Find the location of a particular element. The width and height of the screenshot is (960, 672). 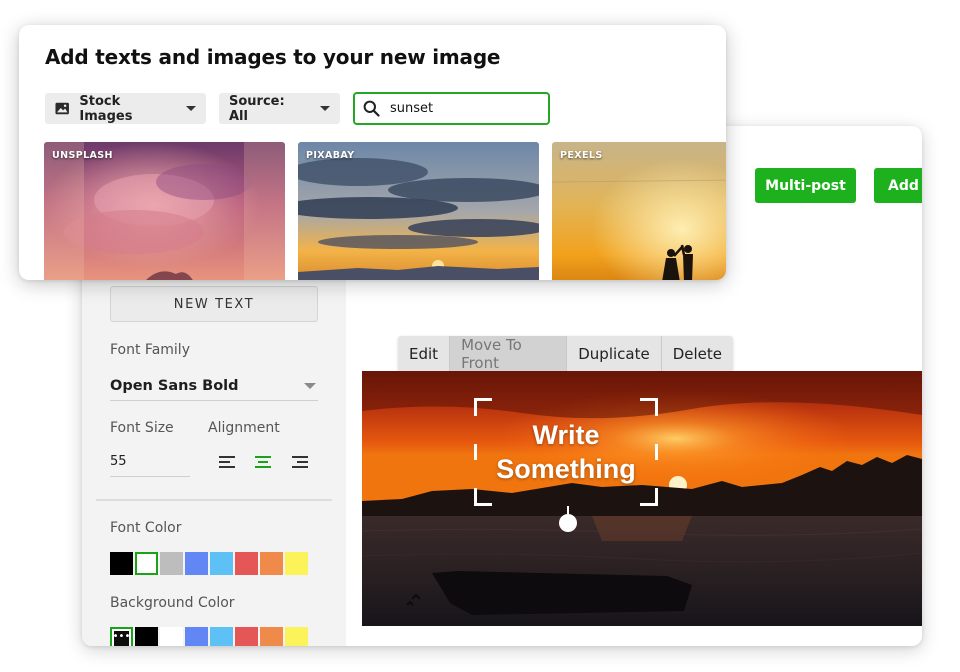

image-search-input is located at coordinates (460, 108).